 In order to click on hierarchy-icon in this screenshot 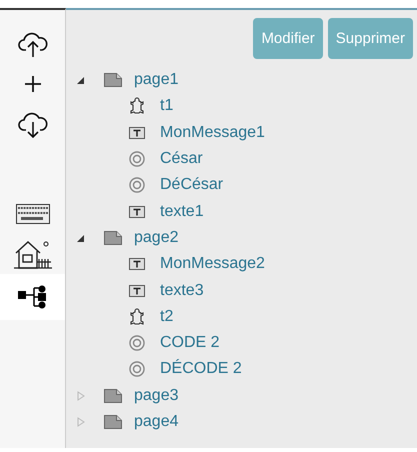, I will do `click(33, 297)`.